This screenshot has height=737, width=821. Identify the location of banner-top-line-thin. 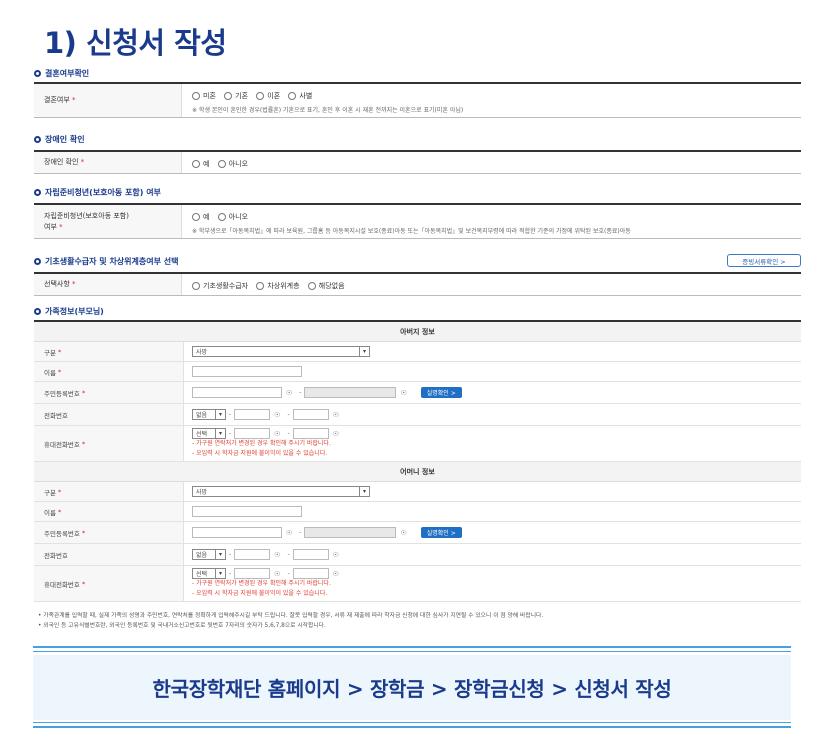
(412, 651).